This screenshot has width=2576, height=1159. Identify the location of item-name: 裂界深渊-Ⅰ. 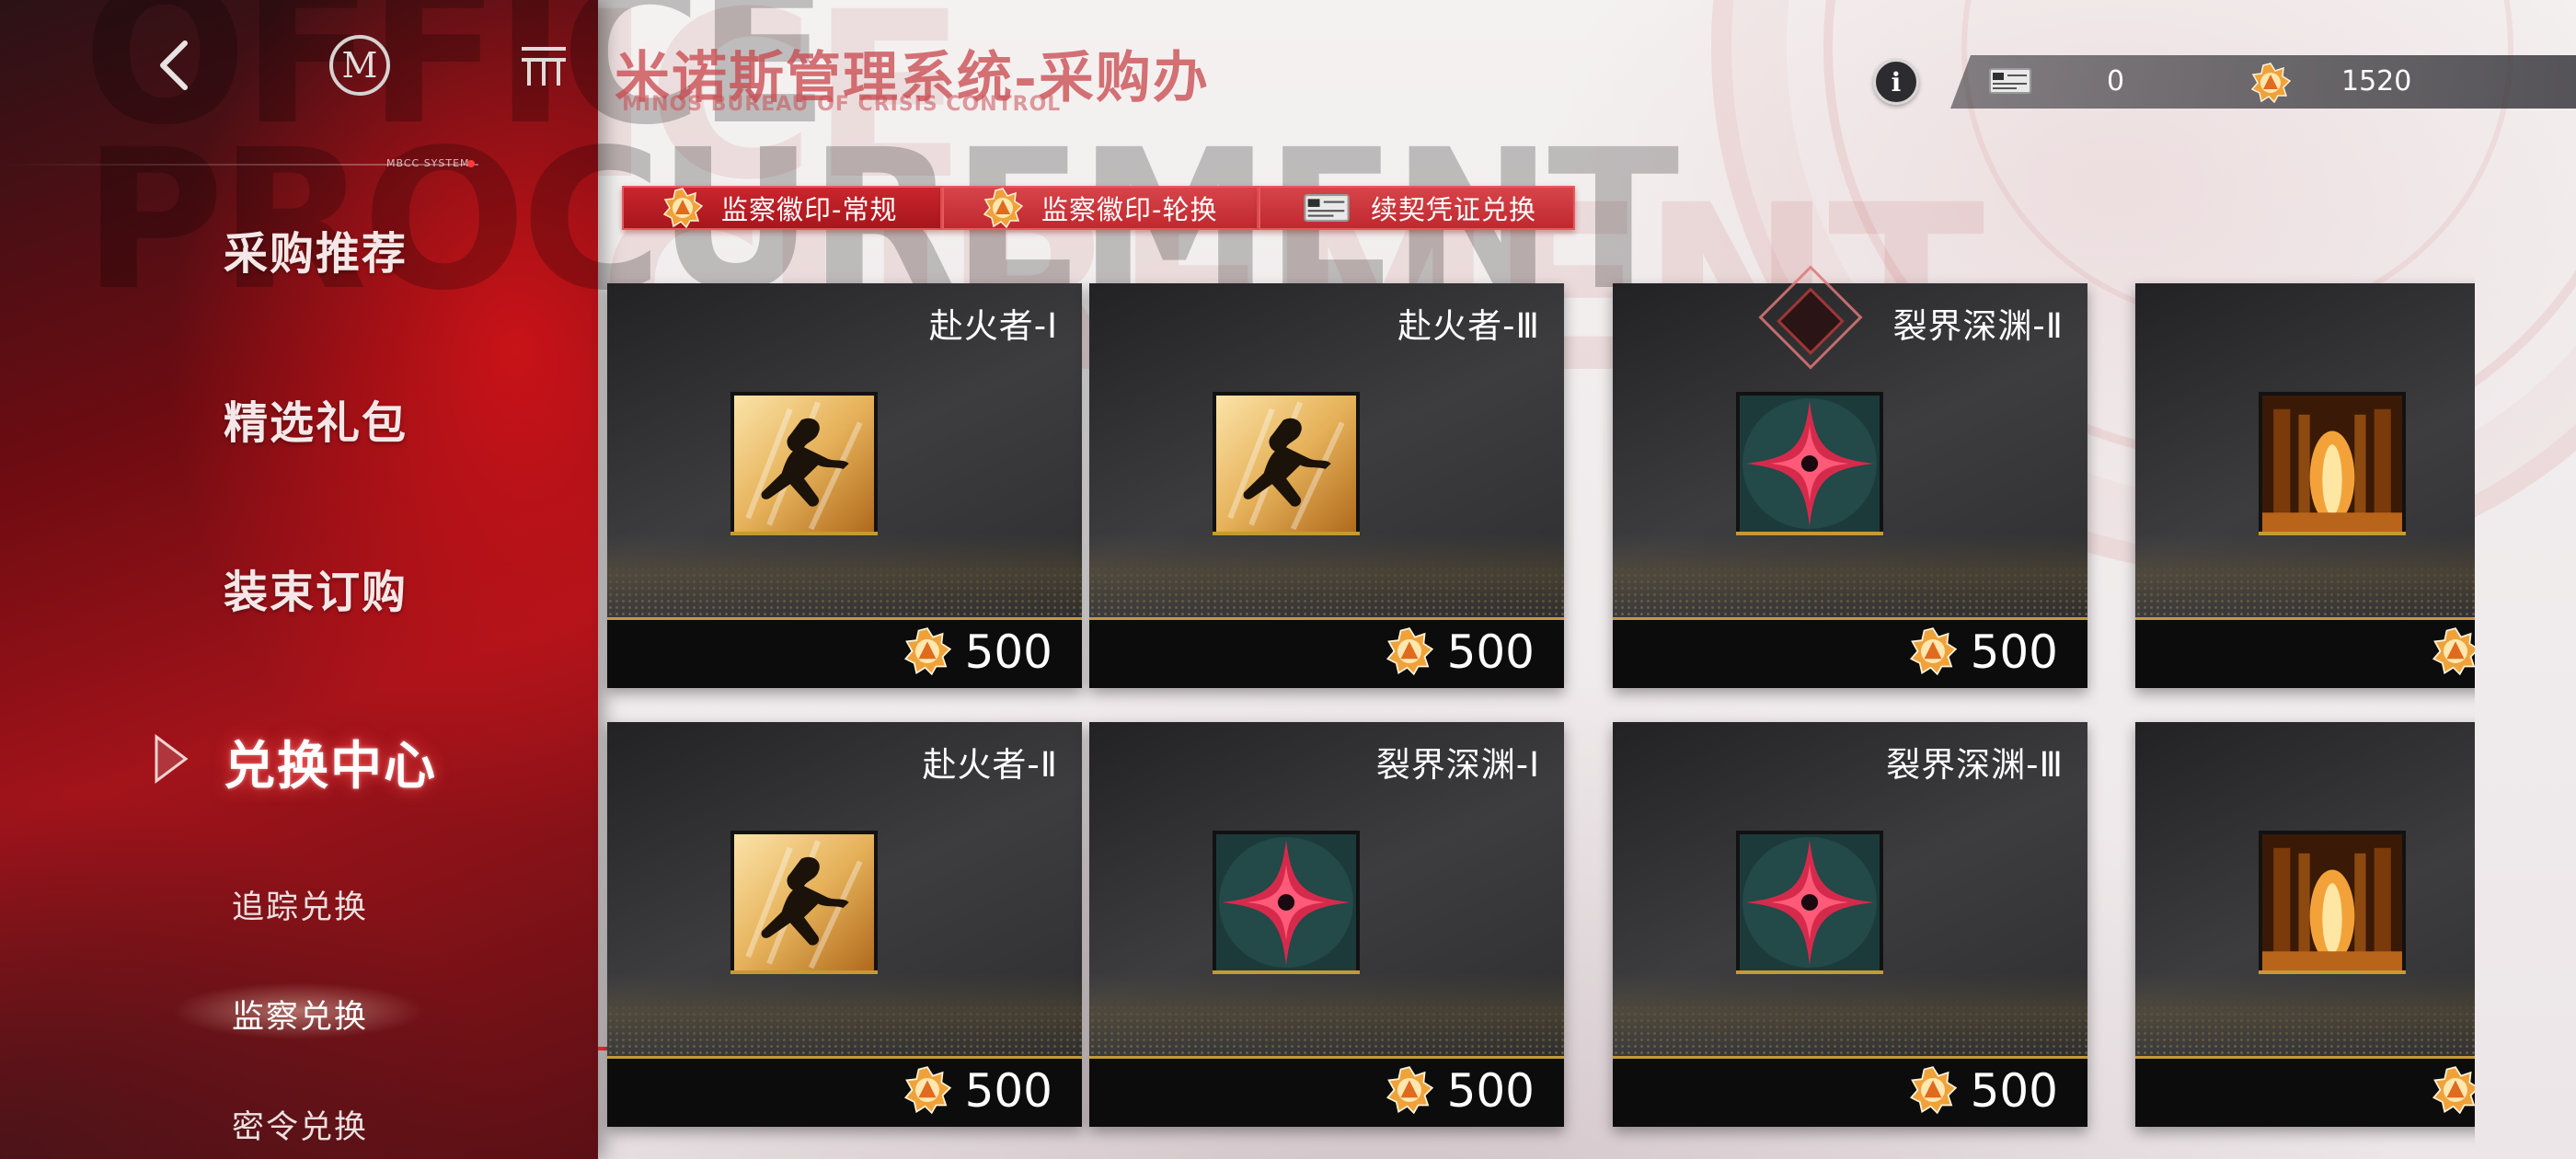
(1457, 765).